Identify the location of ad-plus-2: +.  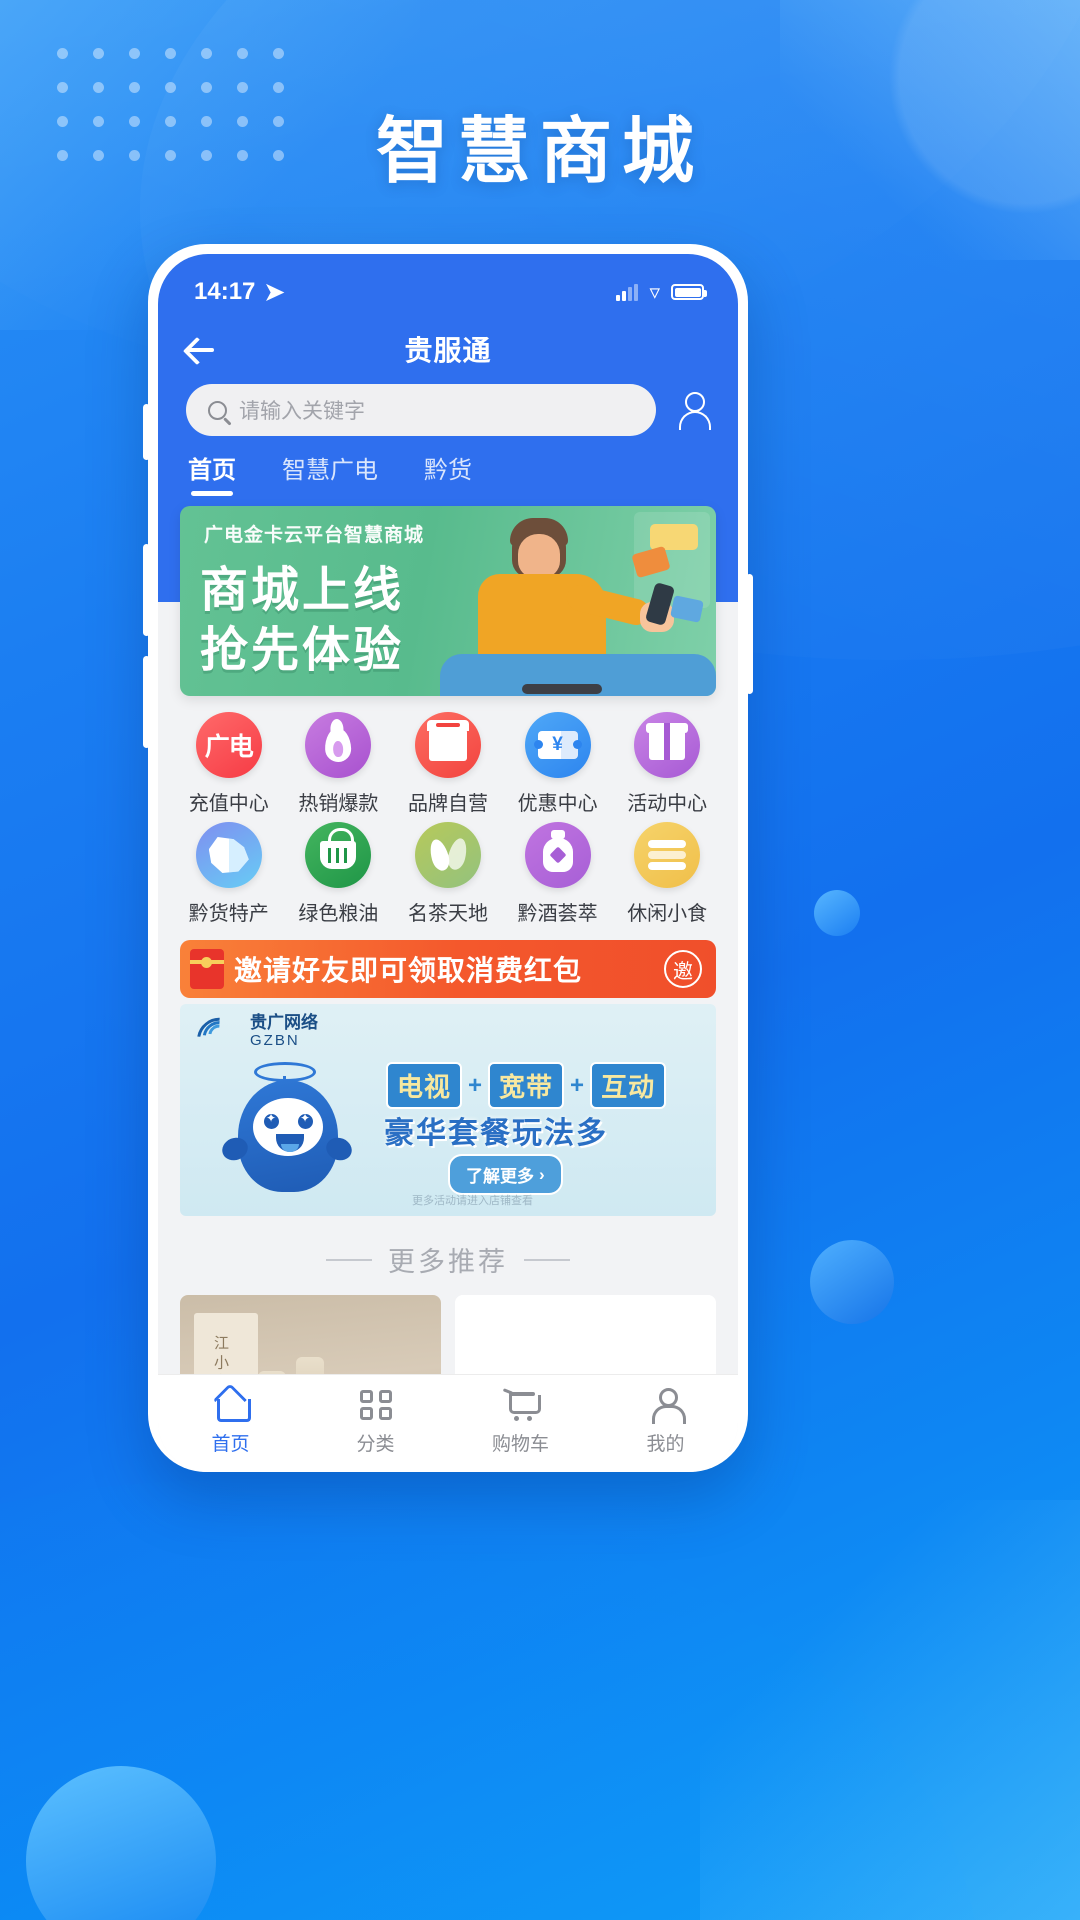
(577, 1085).